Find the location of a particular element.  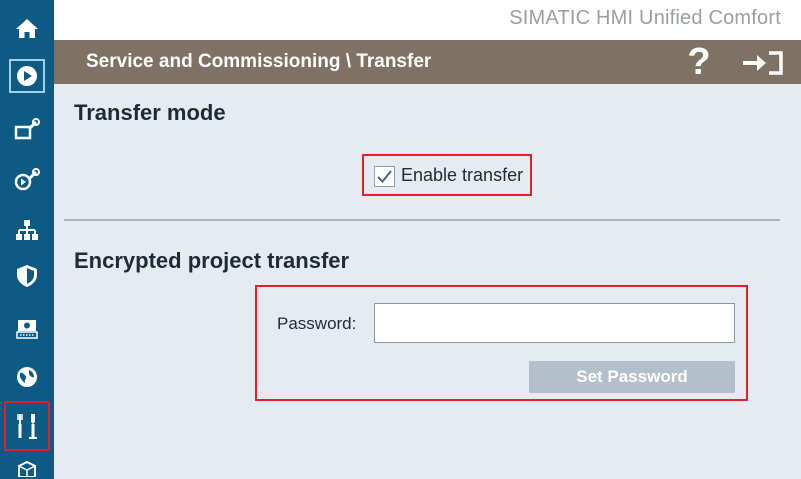

home-icon is located at coordinates (27, 28).